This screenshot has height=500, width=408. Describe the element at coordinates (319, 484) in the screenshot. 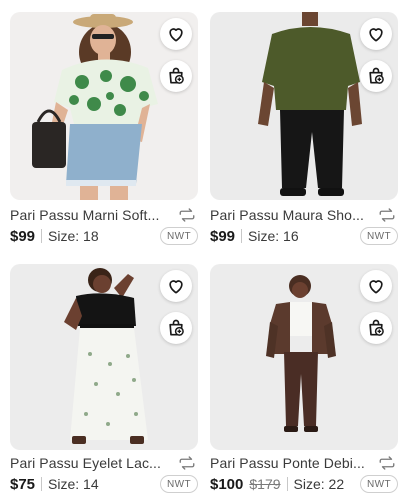

I see `size-label: Size: 22` at that location.